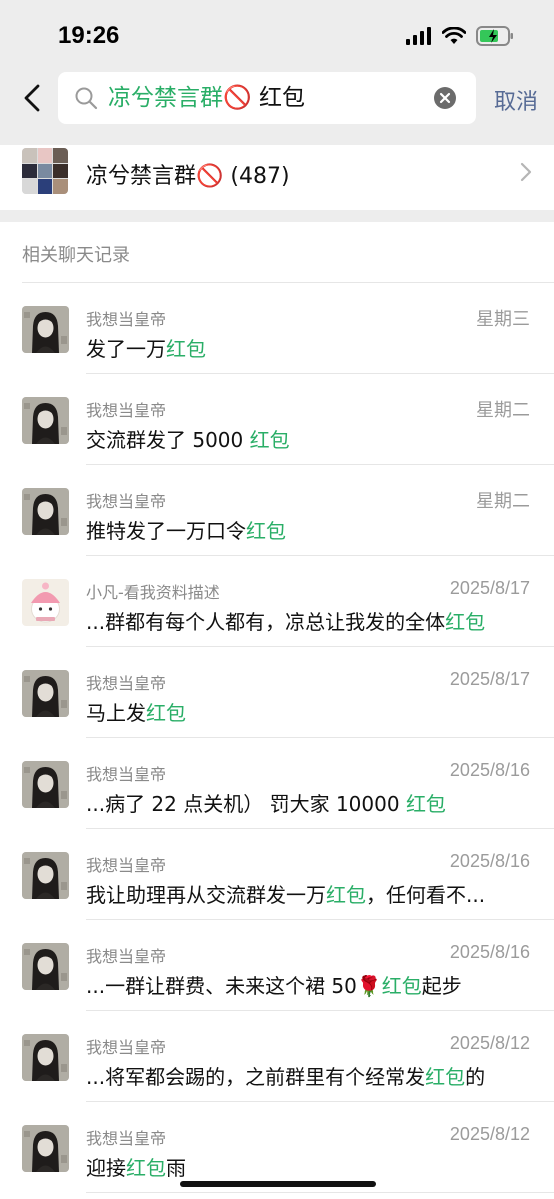 This screenshot has width=554, height=1199. What do you see at coordinates (475, 1077) in the screenshot?
I see `snippet-text: 的` at bounding box center [475, 1077].